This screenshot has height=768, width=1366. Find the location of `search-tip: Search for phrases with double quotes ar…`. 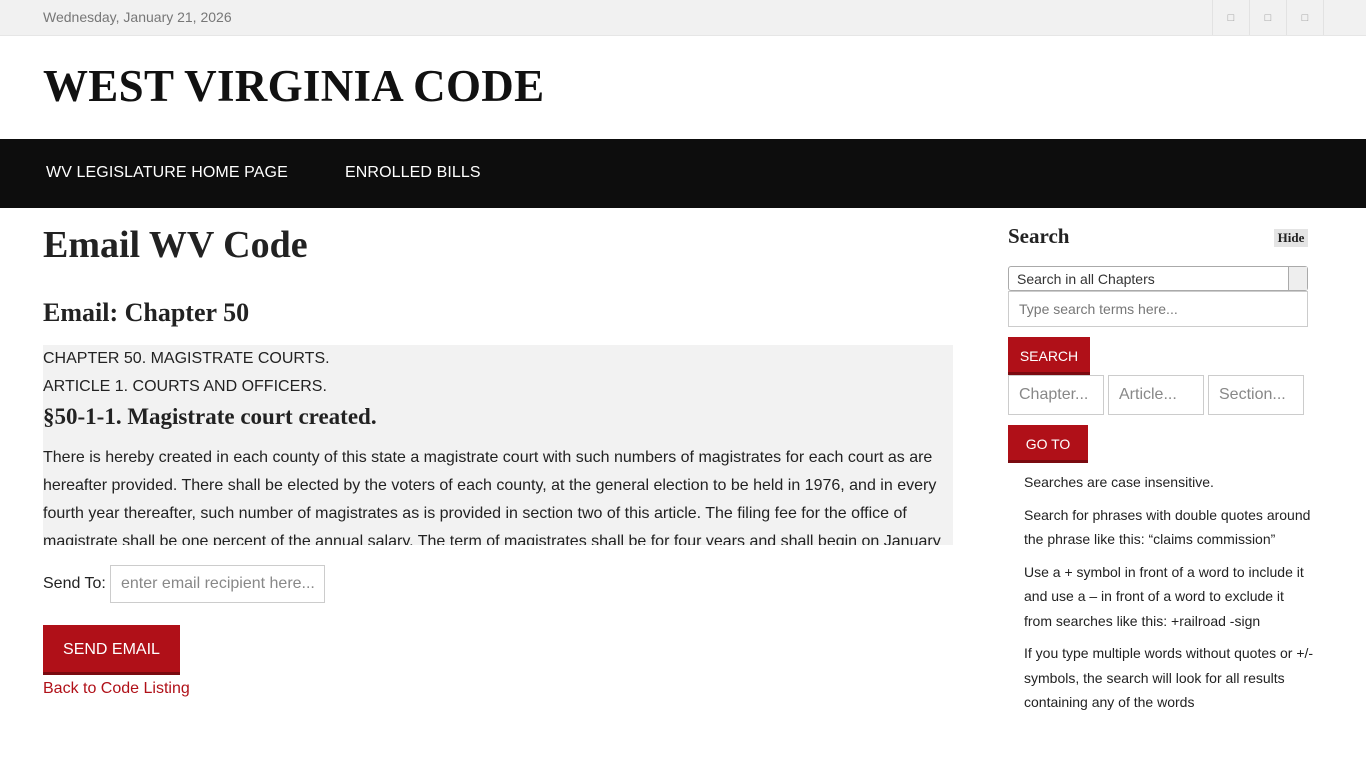

search-tip: Search for phrases with double quotes ar… is located at coordinates (1167, 527).